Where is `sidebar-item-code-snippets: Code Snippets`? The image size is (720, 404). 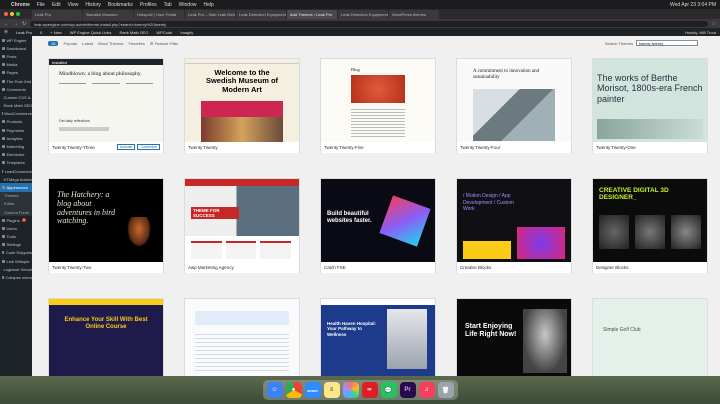 sidebar-item-code-snippets: Code Snippets is located at coordinates (16, 253).